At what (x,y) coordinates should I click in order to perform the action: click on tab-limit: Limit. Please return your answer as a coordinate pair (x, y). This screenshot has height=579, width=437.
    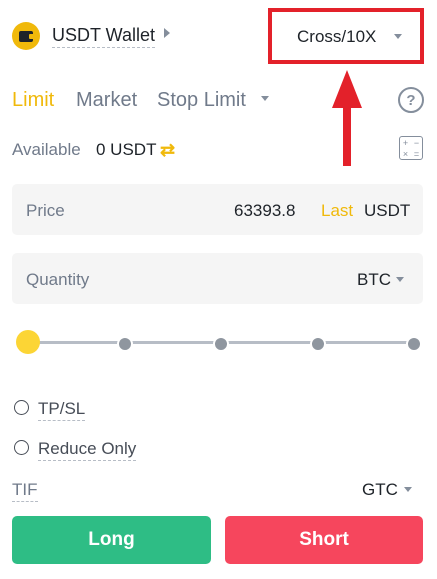
    Looking at the image, I should click on (33, 100).